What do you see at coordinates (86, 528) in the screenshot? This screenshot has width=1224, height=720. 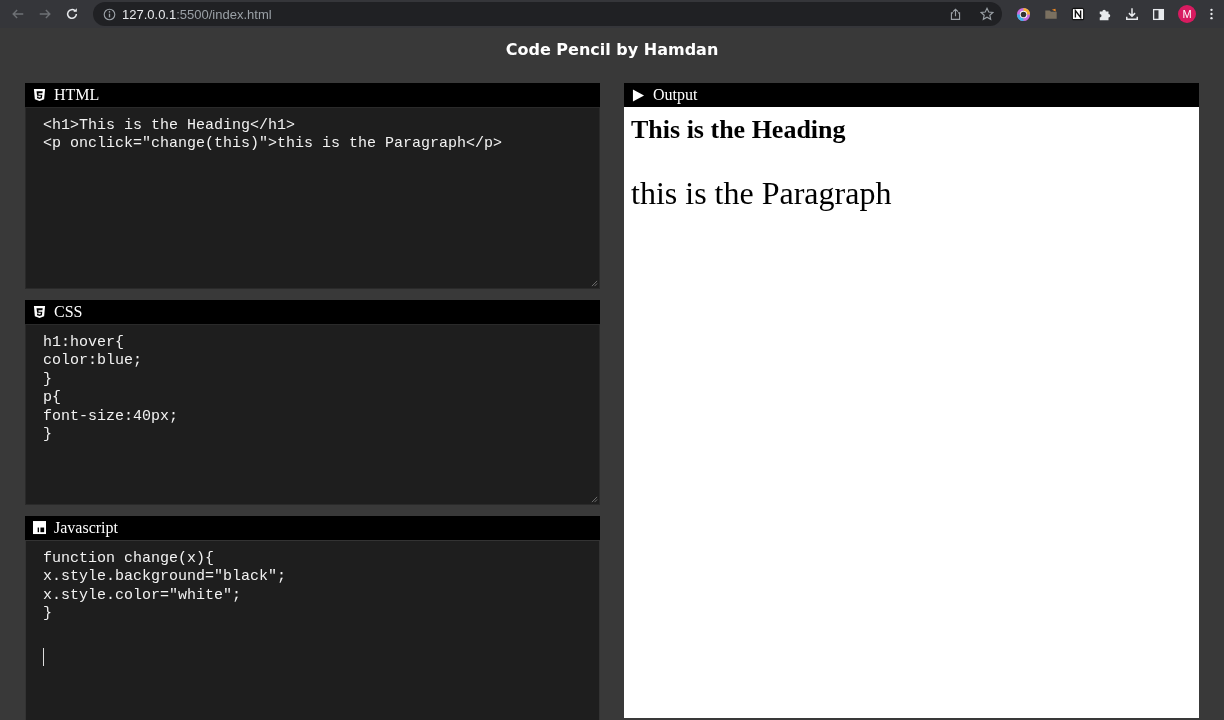 I see `panel-title: Javascript` at bounding box center [86, 528].